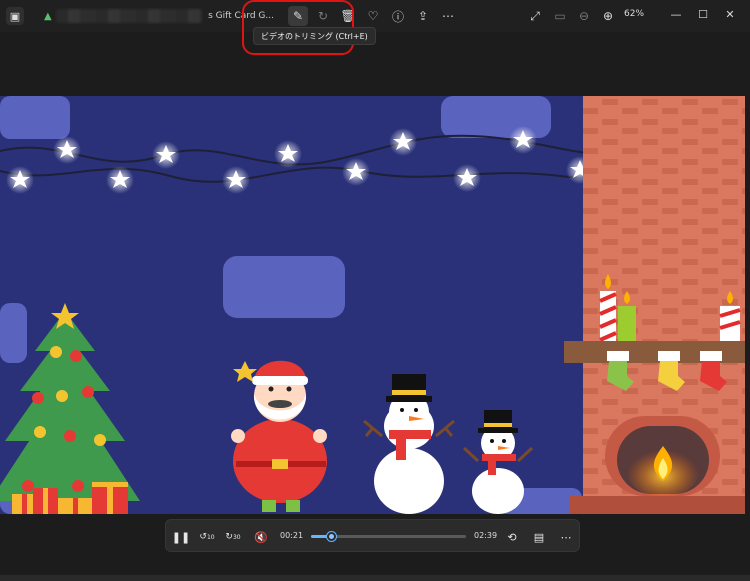 This screenshot has width=750, height=581. Describe the element at coordinates (181, 537) in the screenshot. I see `pause-icon: ❚❚` at that location.